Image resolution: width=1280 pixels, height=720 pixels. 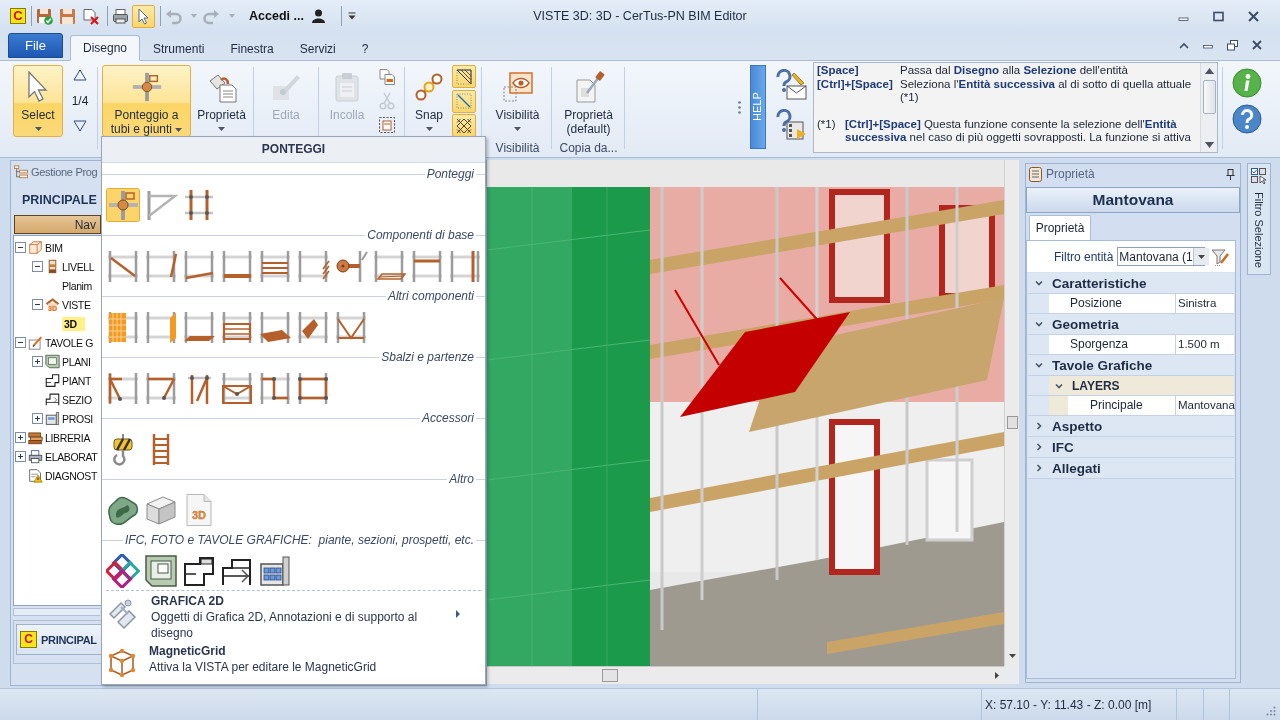 What do you see at coordinates (161, 327) in the screenshot?
I see `side-net-icon` at bounding box center [161, 327].